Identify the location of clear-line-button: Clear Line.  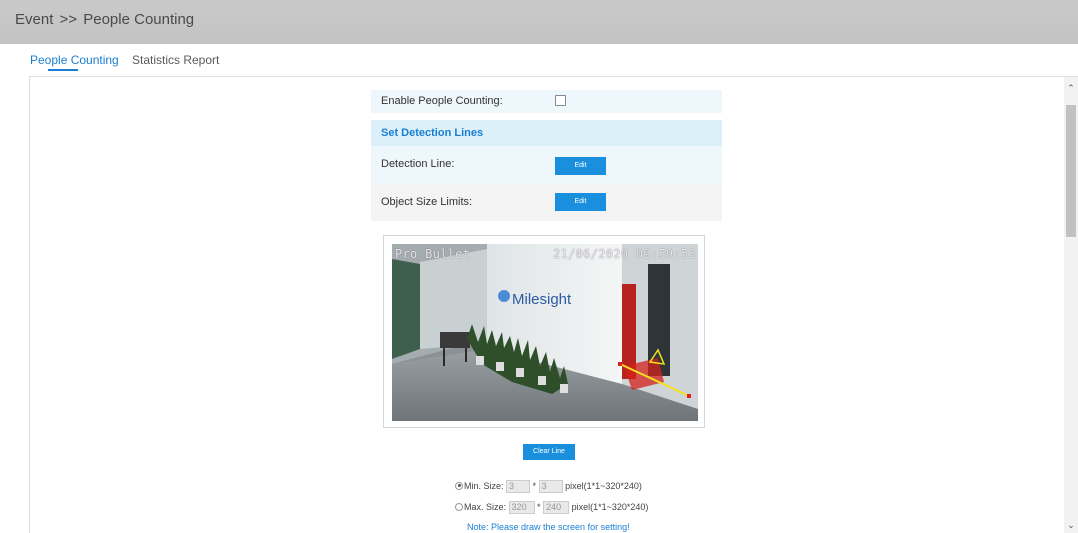
(549, 452).